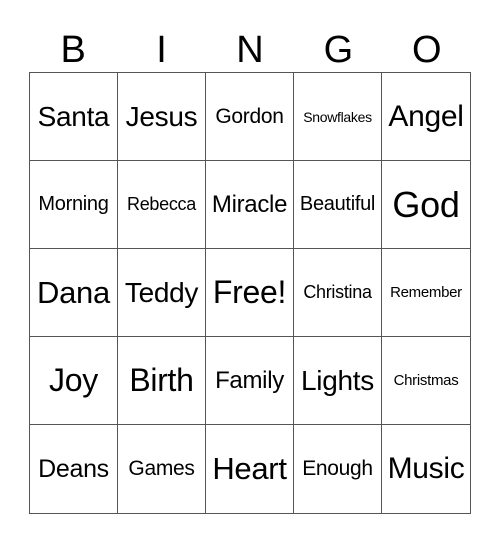  I want to click on bingo-cell: Remember, so click(426, 293).